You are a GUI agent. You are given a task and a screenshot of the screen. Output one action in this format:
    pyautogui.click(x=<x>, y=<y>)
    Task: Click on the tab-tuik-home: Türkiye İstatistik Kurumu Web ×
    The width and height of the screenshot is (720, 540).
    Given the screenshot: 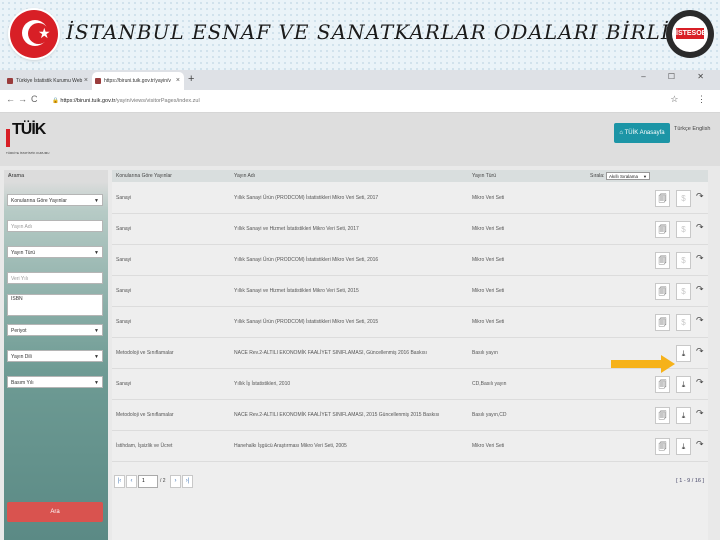 What is the action you would take?
    pyautogui.click(x=48, y=81)
    